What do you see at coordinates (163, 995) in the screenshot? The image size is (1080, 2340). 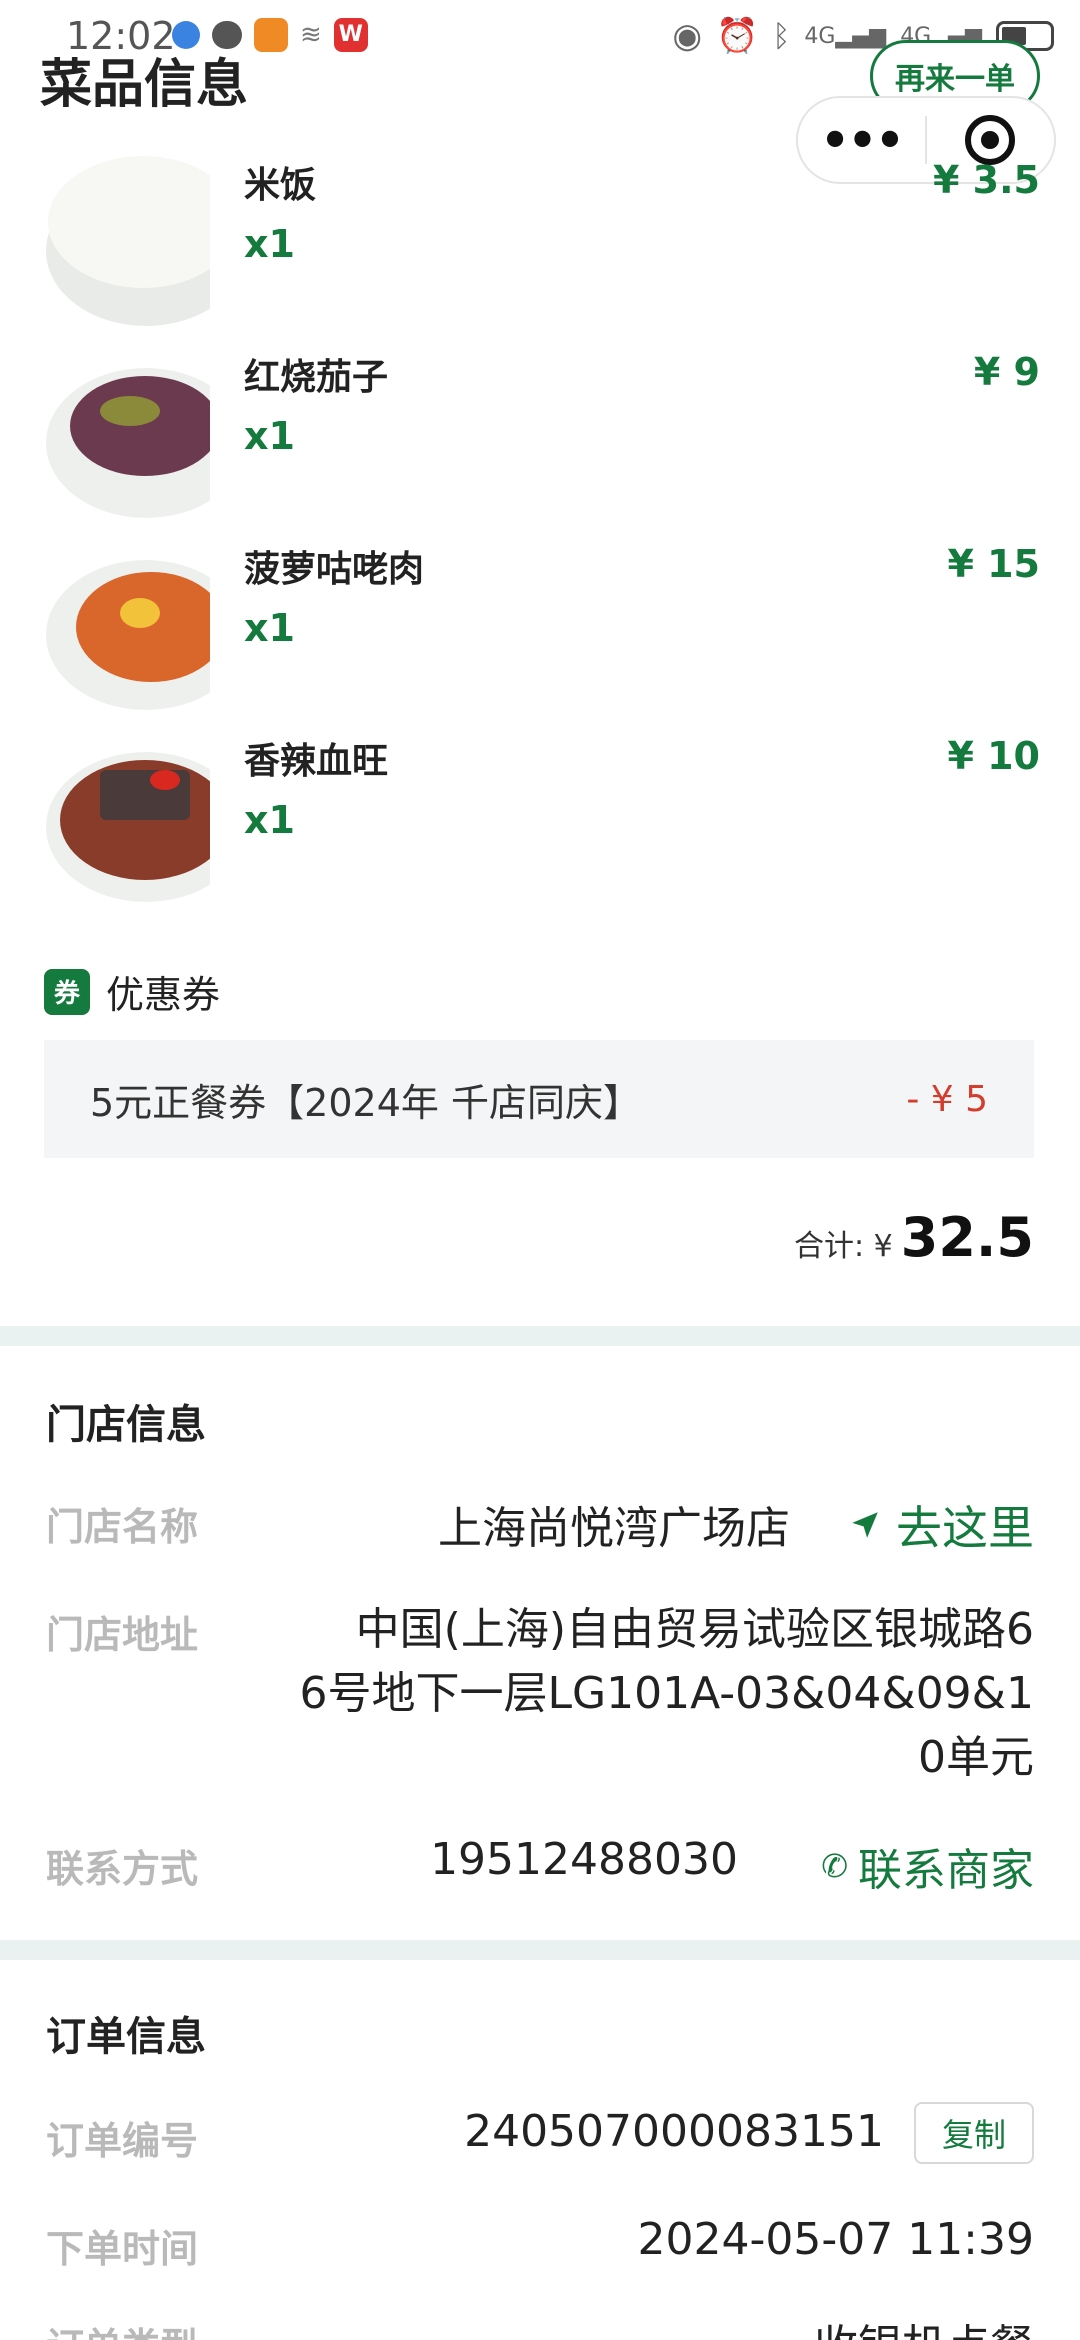 I see `coupon-title: 优惠券` at bounding box center [163, 995].